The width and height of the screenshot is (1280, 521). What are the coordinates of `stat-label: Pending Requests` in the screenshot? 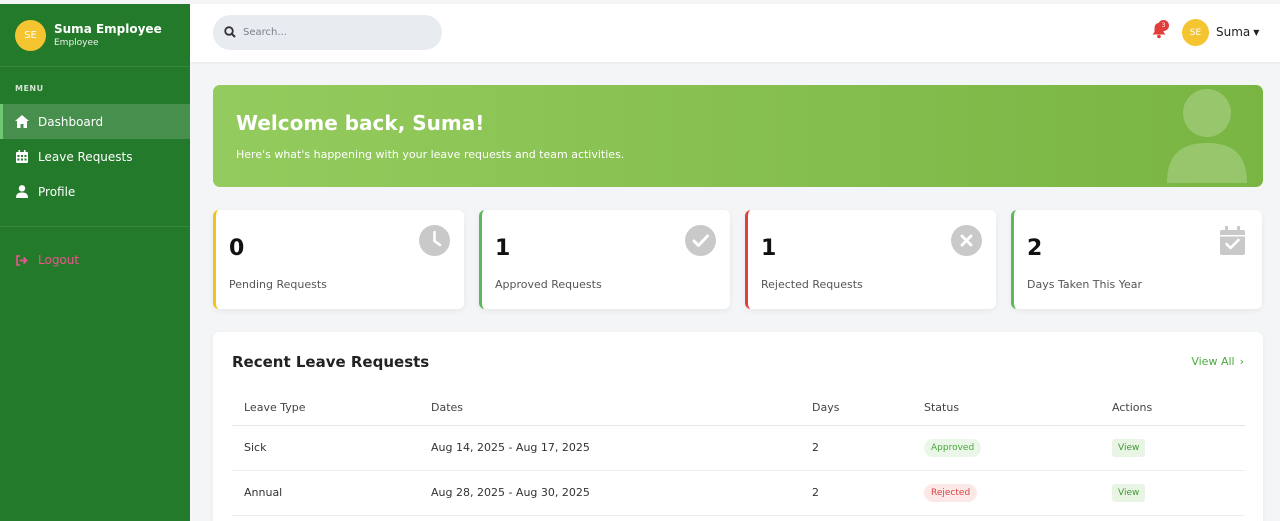 It's located at (278, 284).